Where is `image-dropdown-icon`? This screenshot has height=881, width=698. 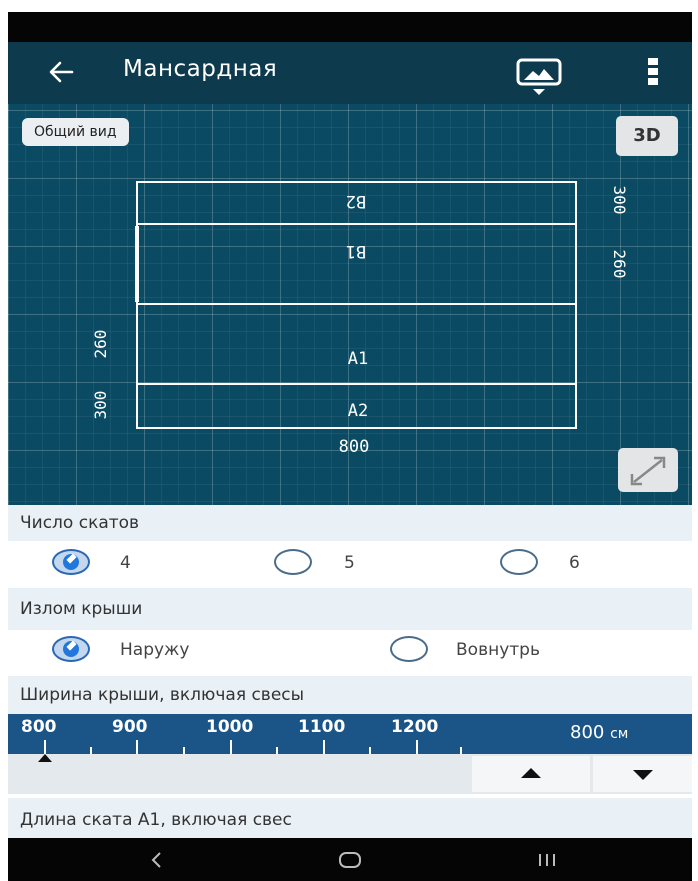 image-dropdown-icon is located at coordinates (539, 76).